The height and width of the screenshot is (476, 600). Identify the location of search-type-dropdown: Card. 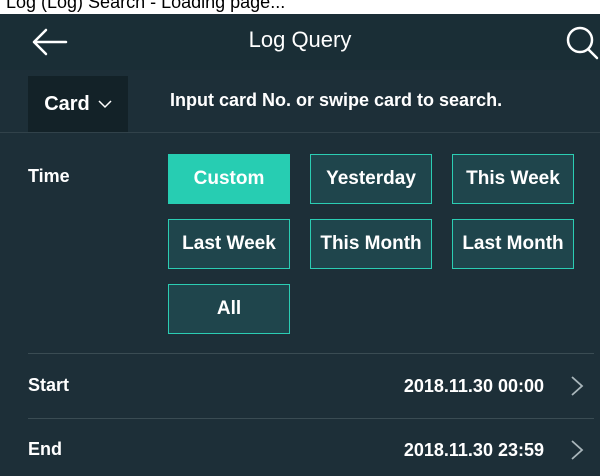
(78, 104).